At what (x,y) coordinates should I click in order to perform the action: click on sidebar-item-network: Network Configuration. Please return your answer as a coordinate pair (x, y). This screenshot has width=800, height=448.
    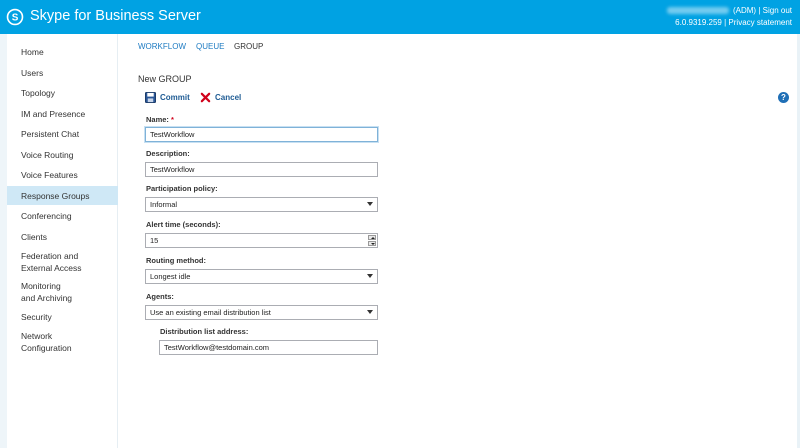
    Looking at the image, I should click on (62, 342).